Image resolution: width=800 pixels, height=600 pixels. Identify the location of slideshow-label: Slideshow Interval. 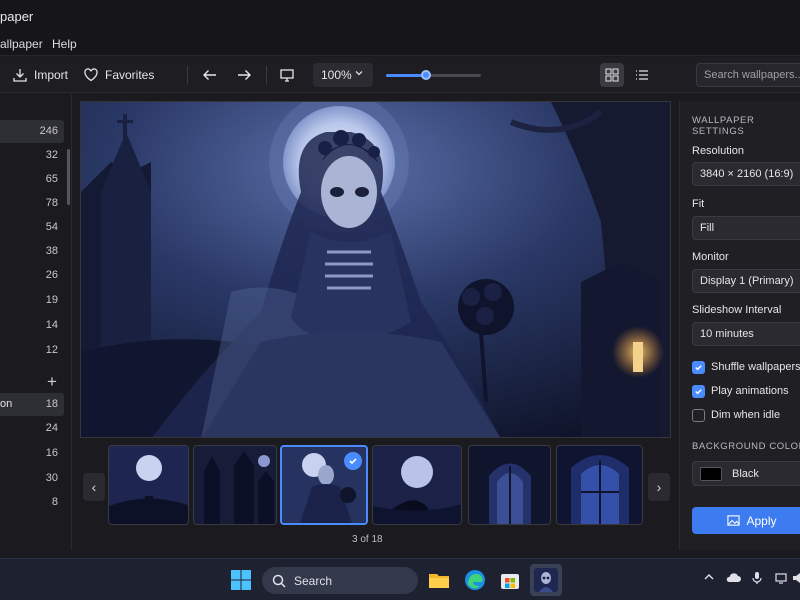
(737, 310).